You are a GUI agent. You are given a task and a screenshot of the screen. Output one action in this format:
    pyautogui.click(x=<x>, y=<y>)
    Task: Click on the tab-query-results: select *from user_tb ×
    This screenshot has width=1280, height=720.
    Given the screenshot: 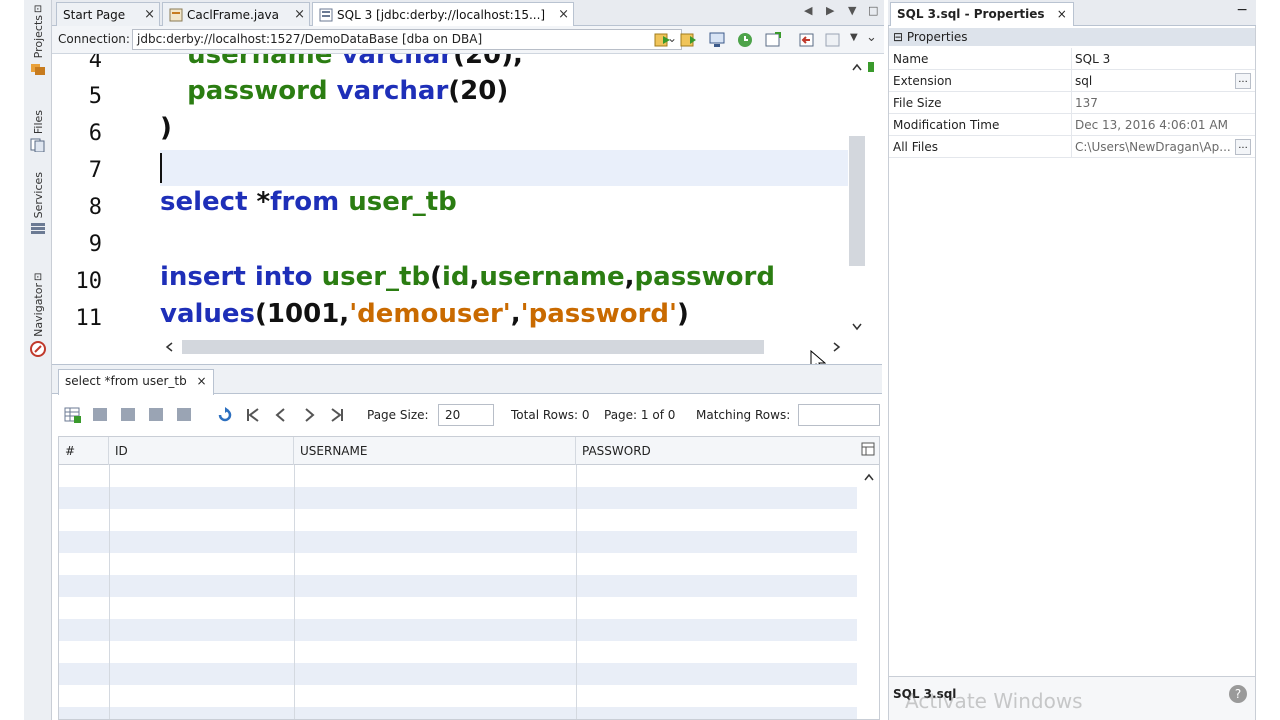 What is the action you would take?
    pyautogui.click(x=136, y=382)
    